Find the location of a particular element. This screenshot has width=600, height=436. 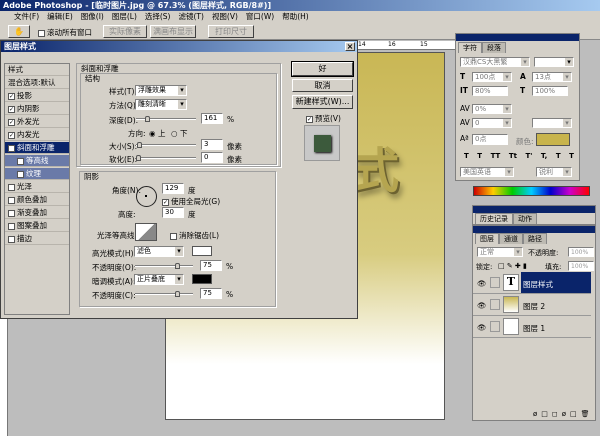

ok-button: 好 is located at coordinates (322, 69).